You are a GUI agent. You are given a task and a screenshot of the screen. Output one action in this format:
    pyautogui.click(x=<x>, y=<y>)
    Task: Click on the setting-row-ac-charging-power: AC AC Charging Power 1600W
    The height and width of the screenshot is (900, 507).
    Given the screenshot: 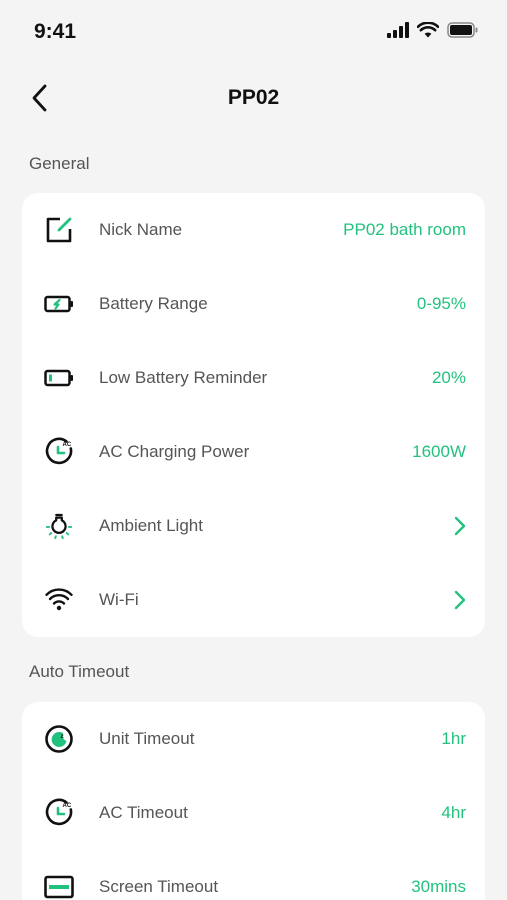 What is the action you would take?
    pyautogui.click(x=253, y=452)
    